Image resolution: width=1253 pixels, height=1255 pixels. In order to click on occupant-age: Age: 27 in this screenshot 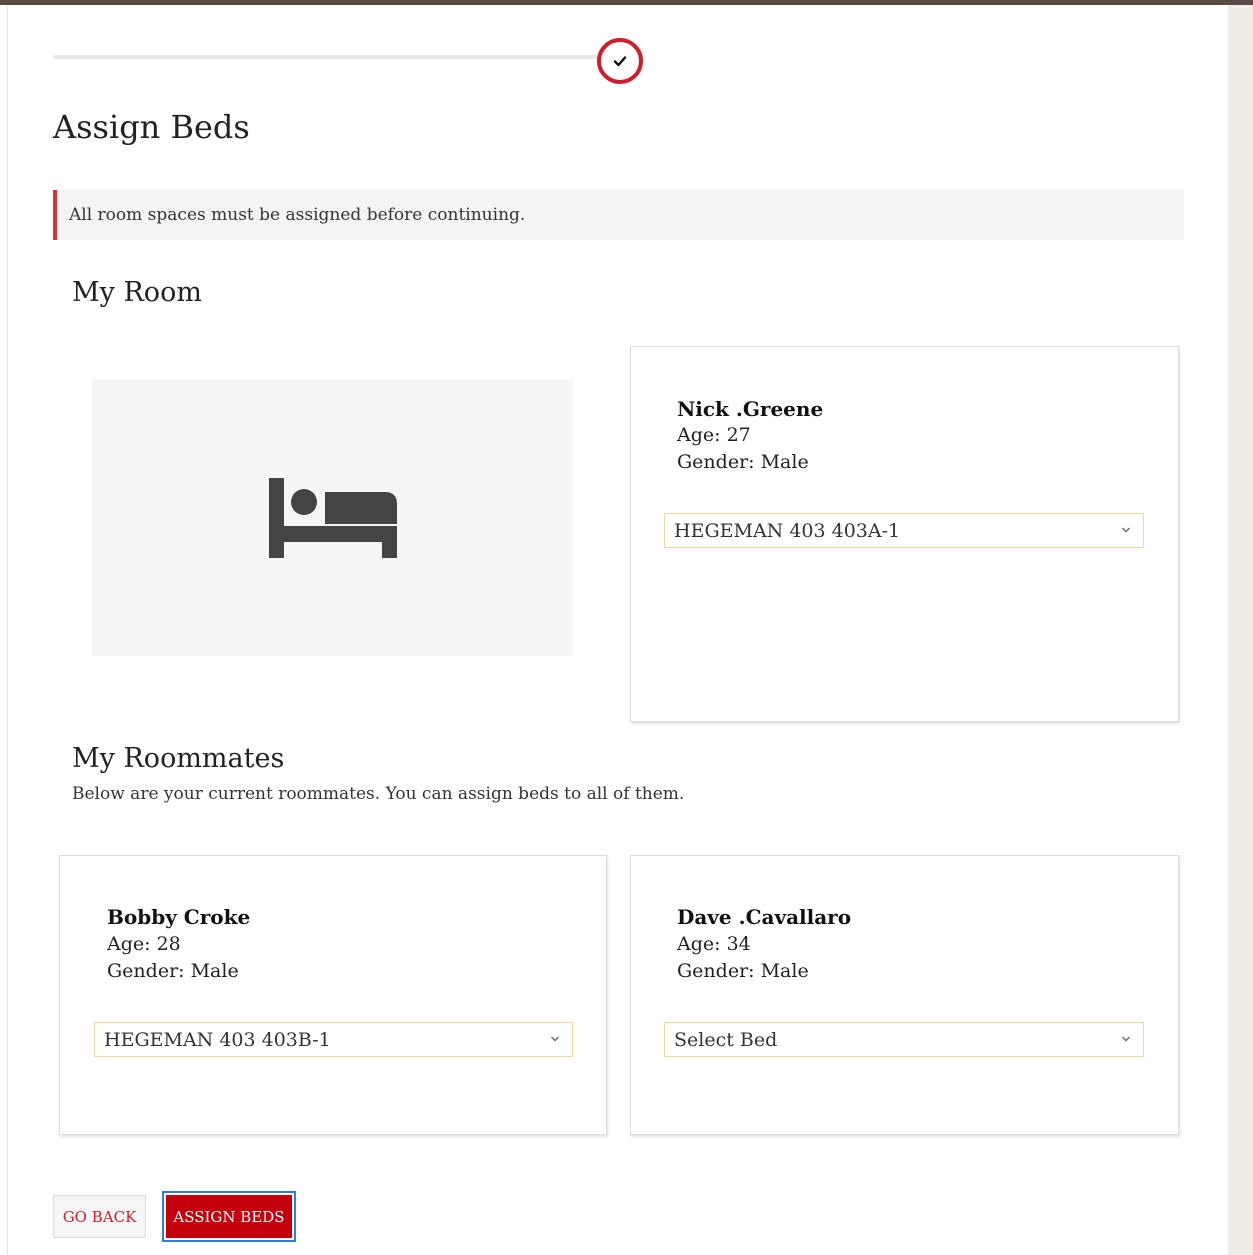, I will do `click(714, 435)`.